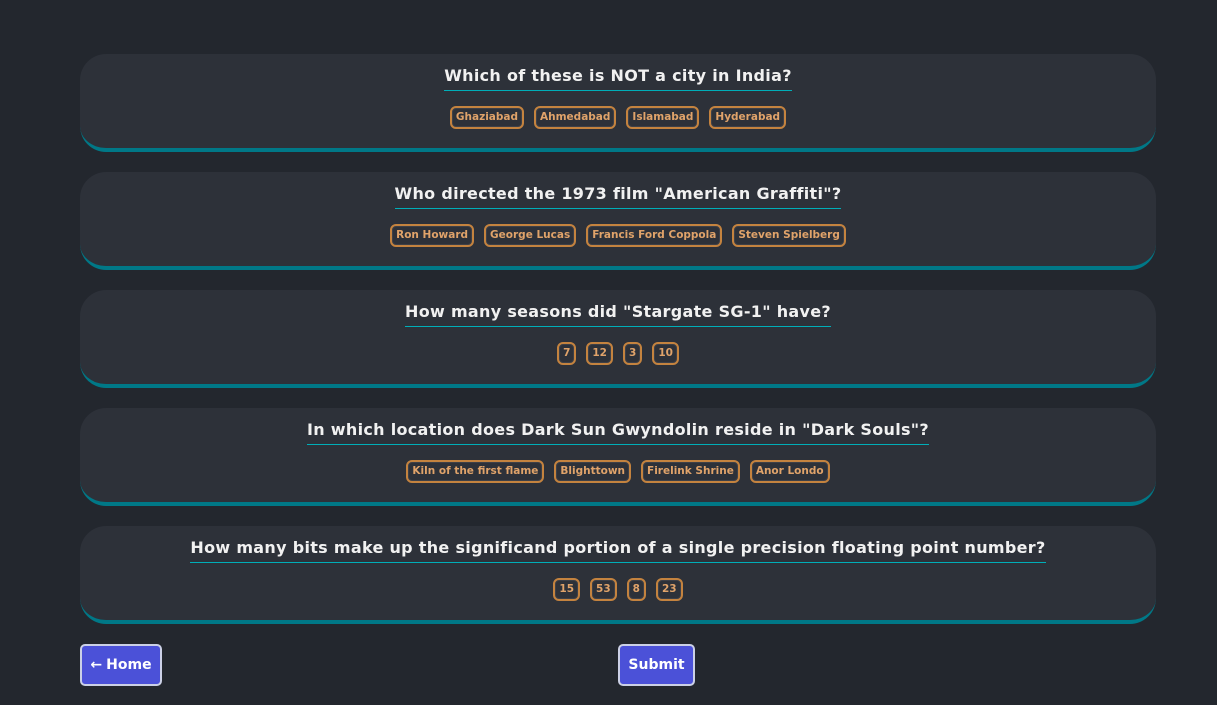 The width and height of the screenshot is (1217, 705). I want to click on submit-button: Submit, so click(656, 665).